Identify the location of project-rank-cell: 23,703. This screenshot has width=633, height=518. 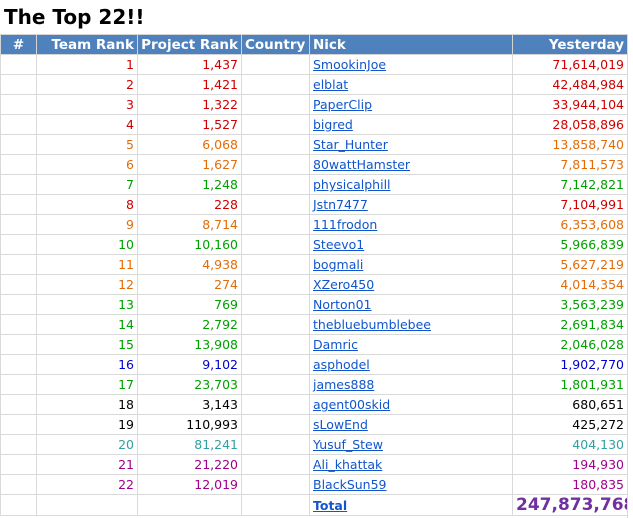
(189, 384).